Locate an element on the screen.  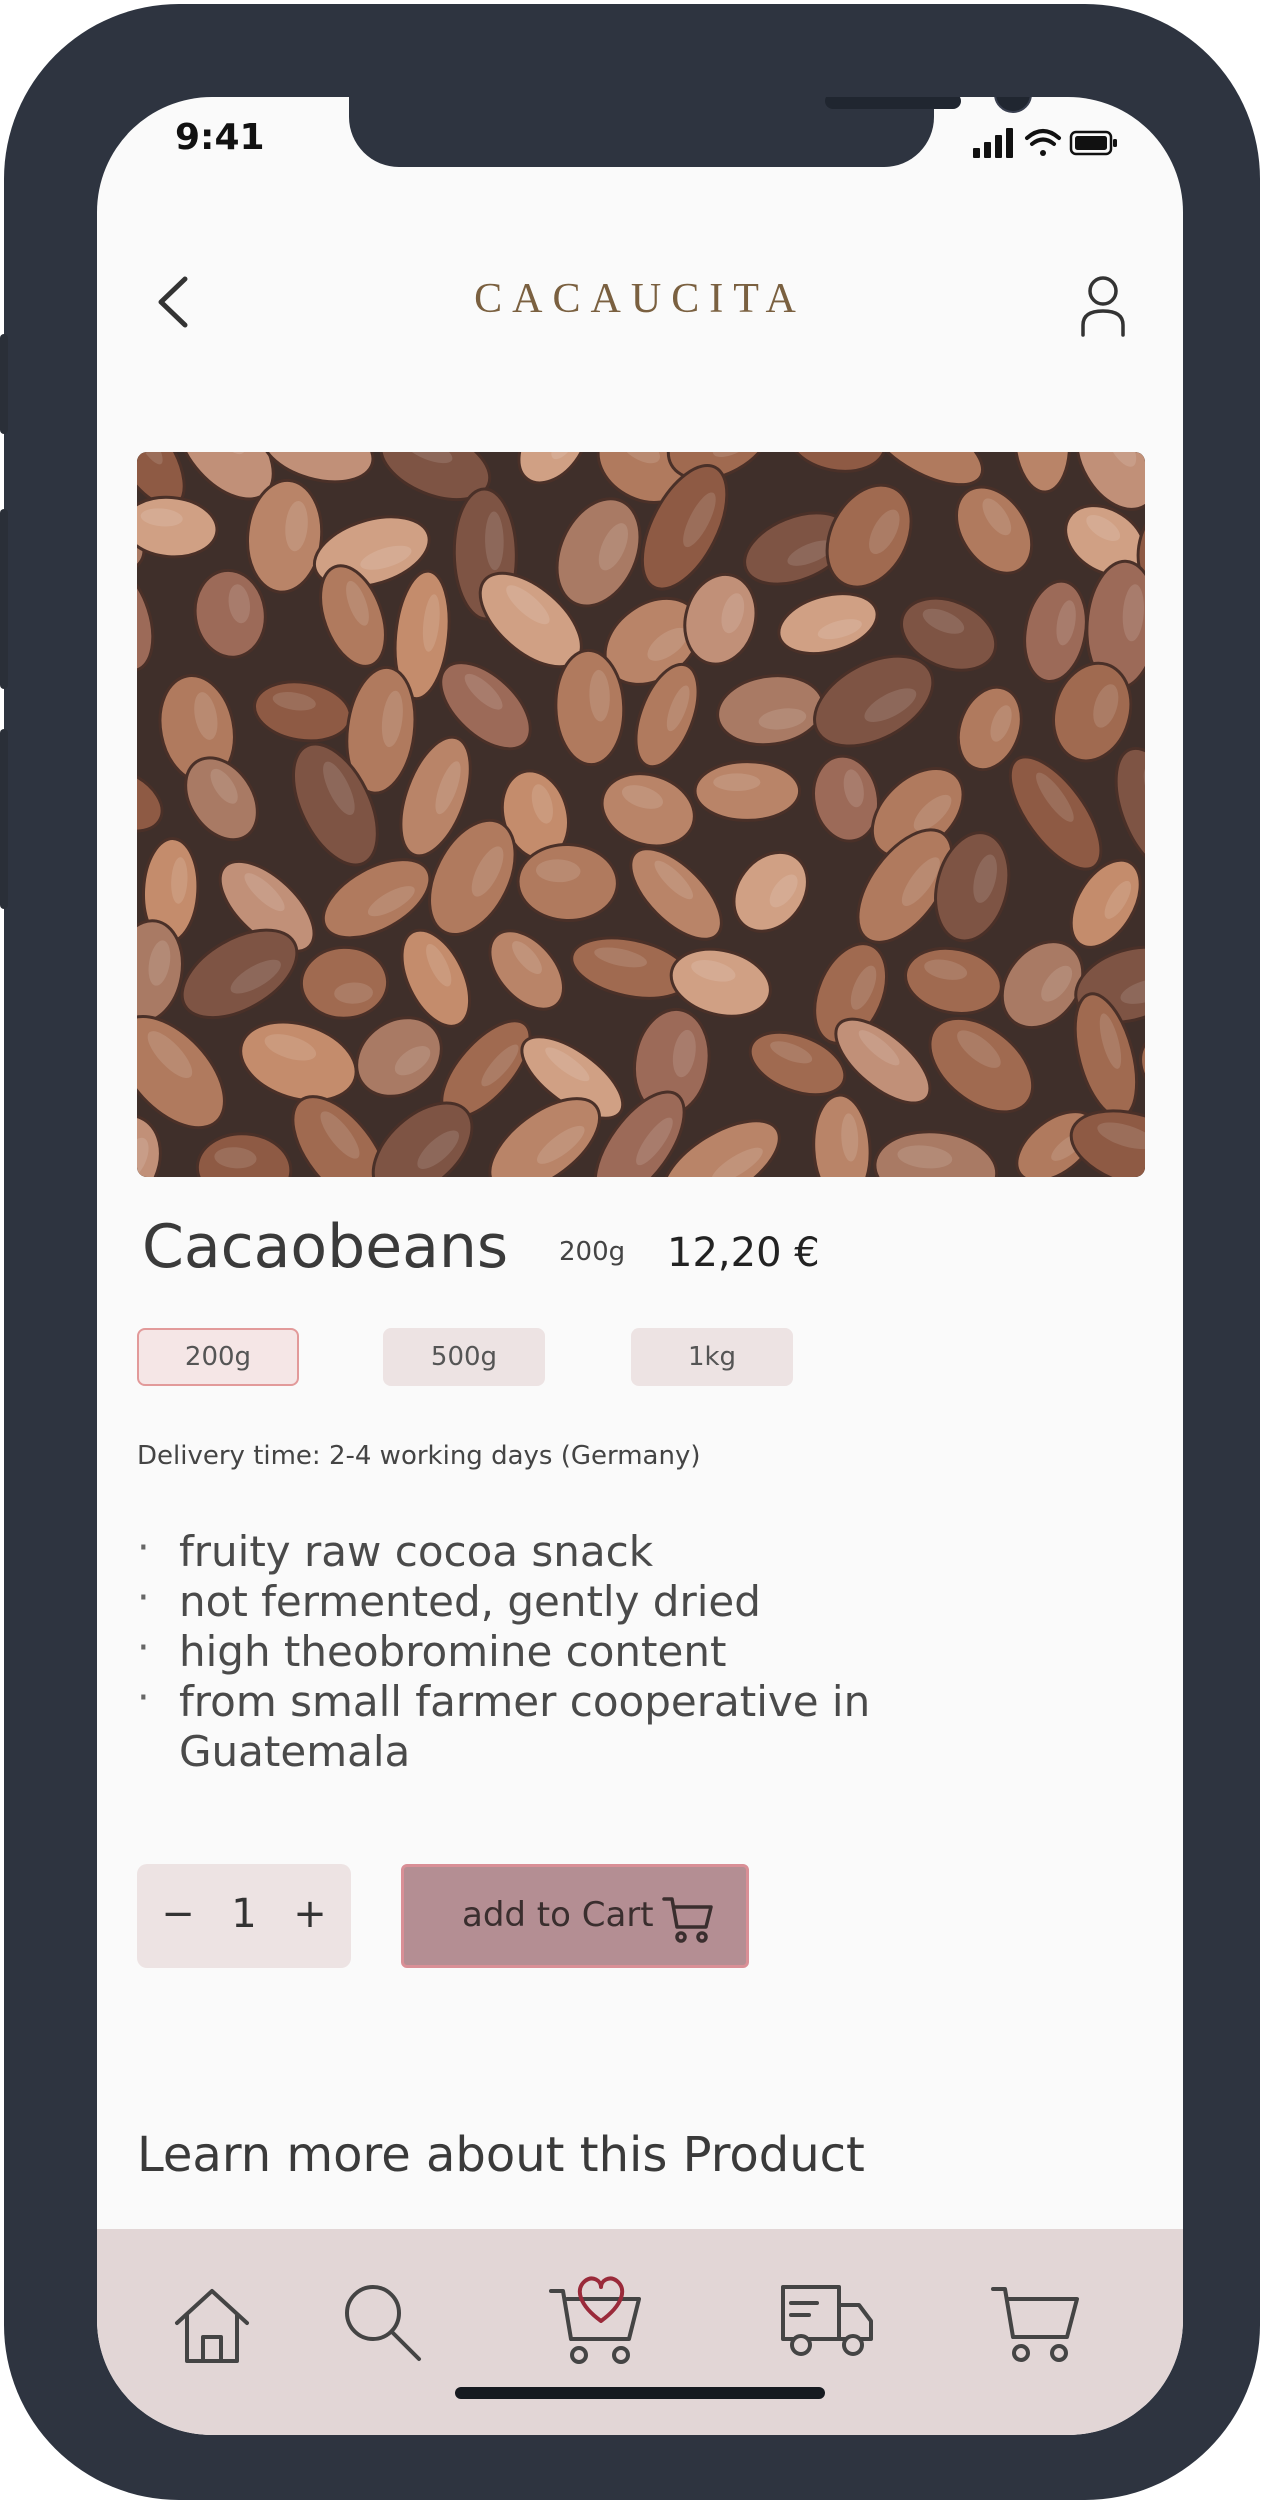
product-price: 12,20 € is located at coordinates (743, 1253).